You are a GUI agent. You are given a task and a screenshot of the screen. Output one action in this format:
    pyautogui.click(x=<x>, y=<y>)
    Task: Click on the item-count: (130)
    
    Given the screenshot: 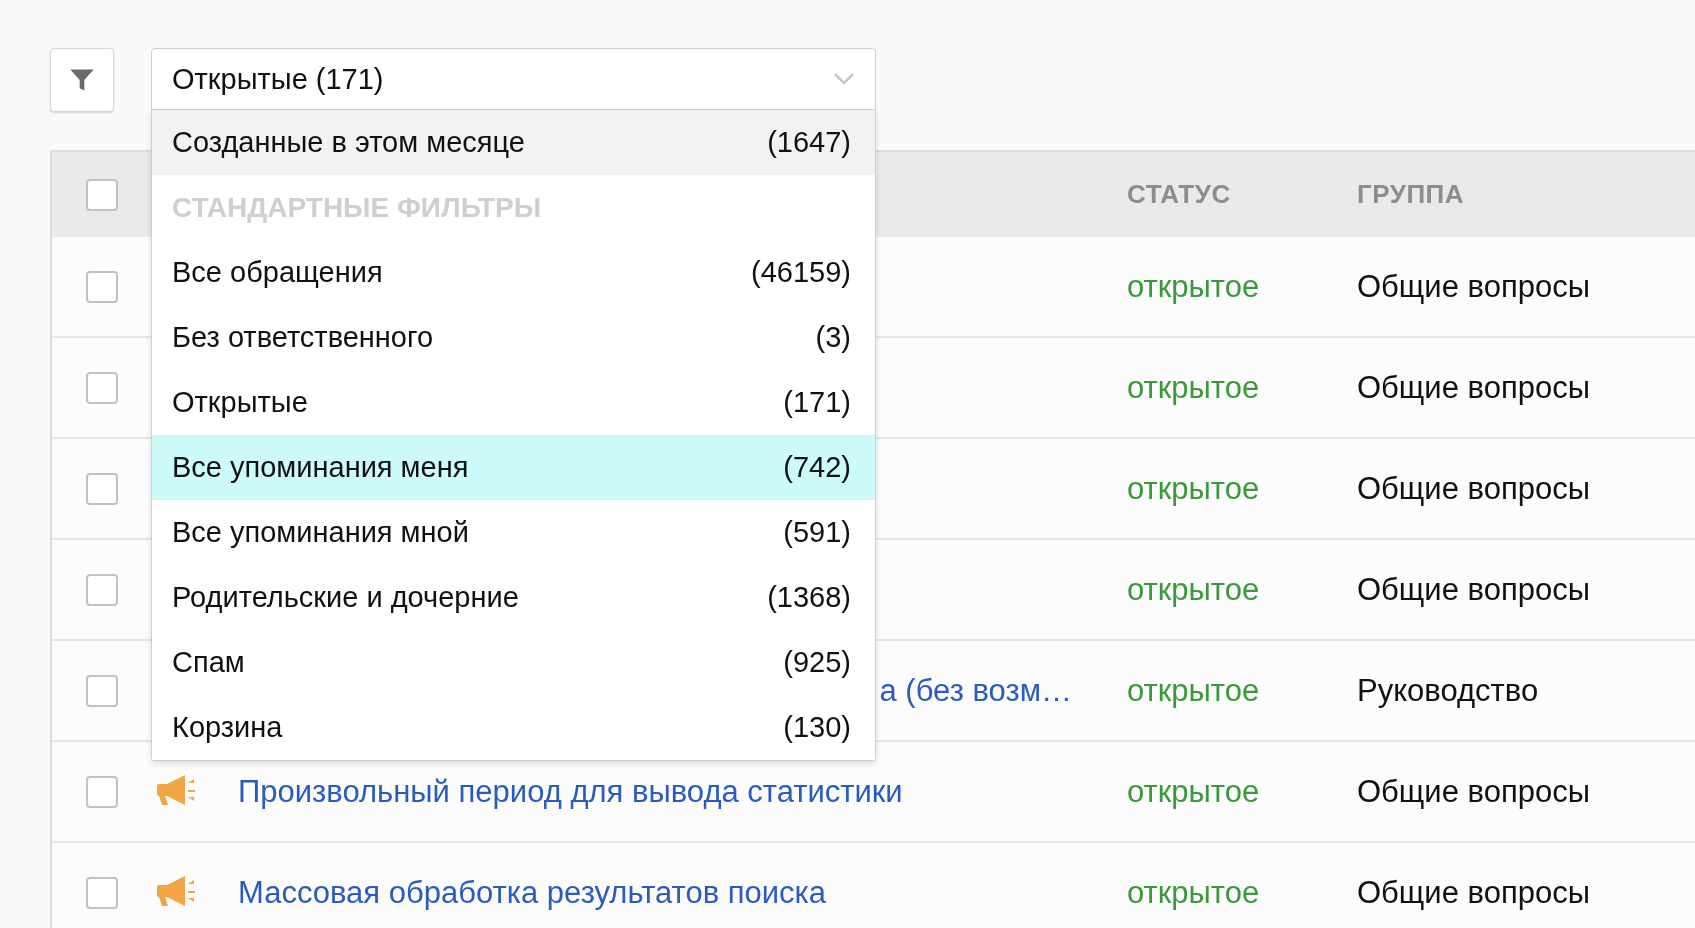 What is the action you would take?
    pyautogui.click(x=817, y=727)
    